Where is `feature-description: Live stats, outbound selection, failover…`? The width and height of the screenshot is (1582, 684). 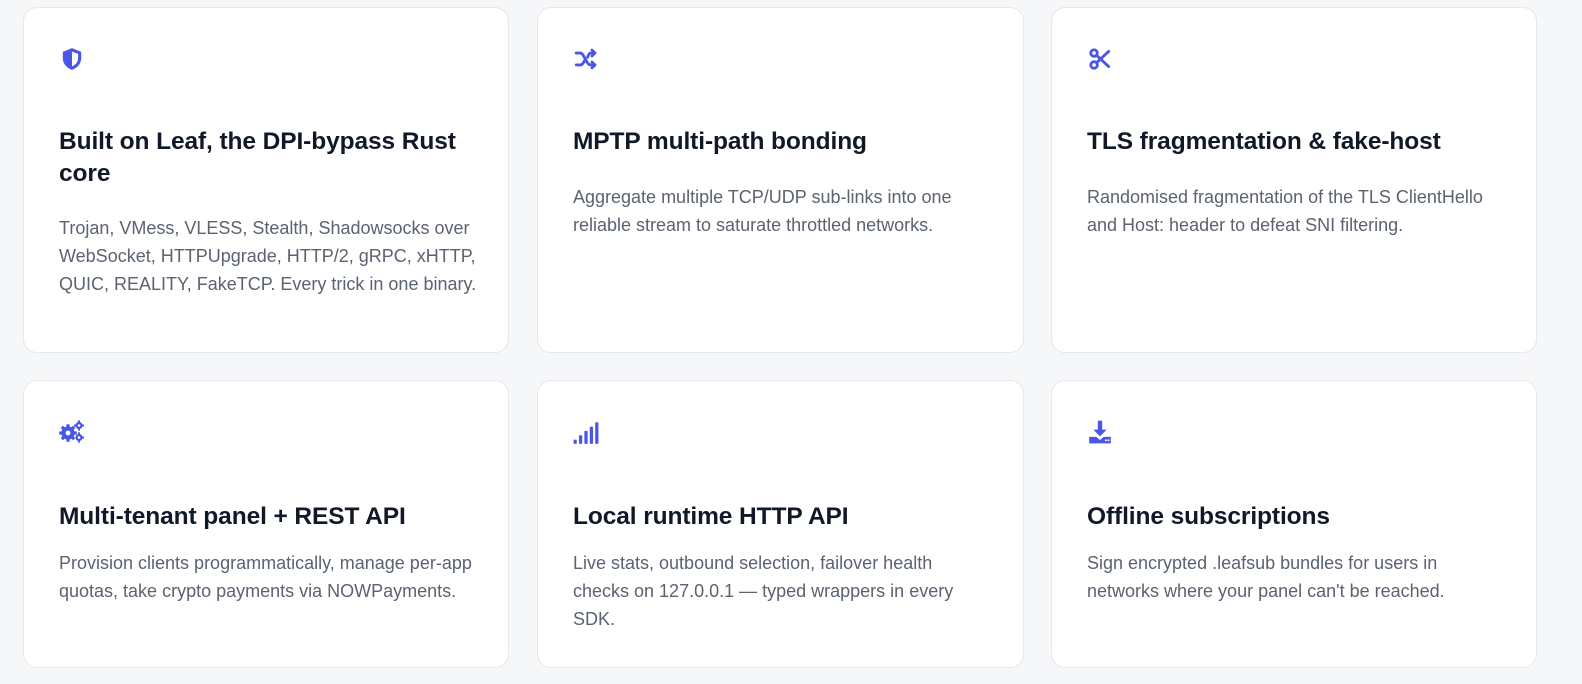 feature-description: Live stats, outbound selection, failover… is located at coordinates (763, 591).